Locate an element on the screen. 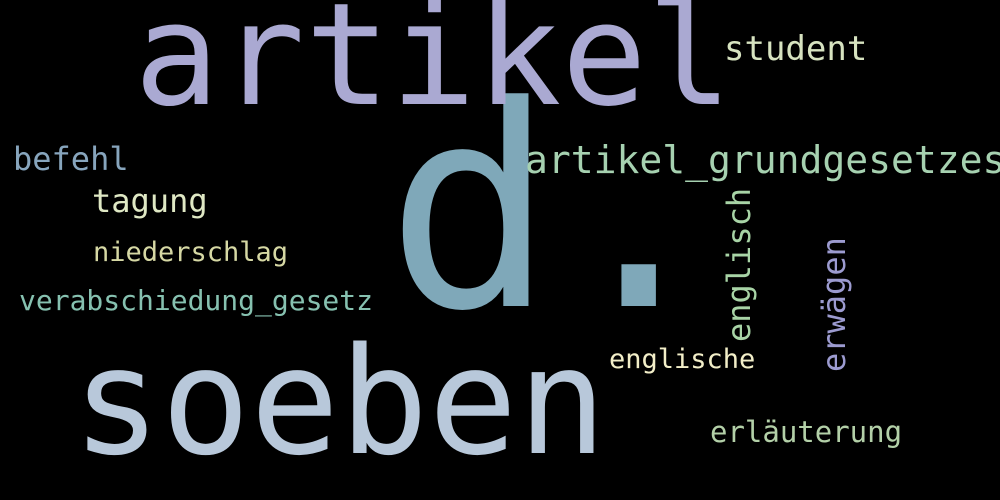 Image resolution: width=1000 pixels, height=500 pixels. word-niederschlag: niederschlag is located at coordinates (191, 252).